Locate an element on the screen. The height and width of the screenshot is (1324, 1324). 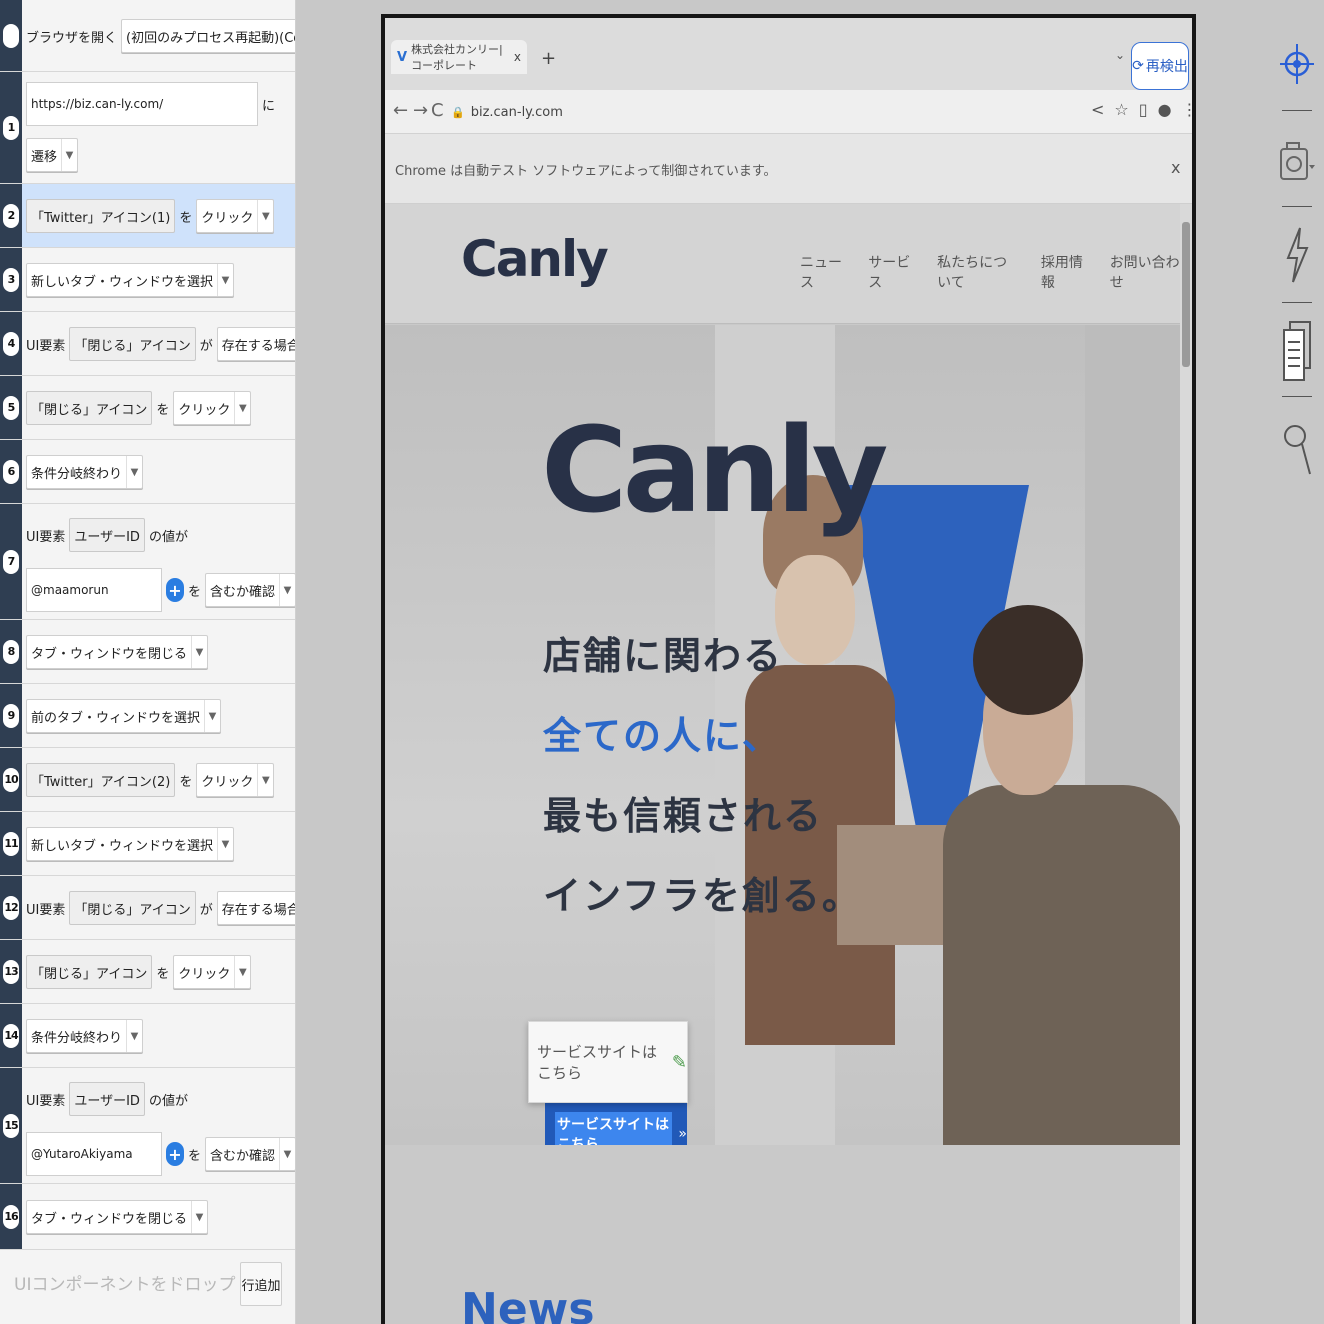
scenario-step: 11 新しいタブ・ウィンドウを選択 ▼ is located at coordinates (147, 844).